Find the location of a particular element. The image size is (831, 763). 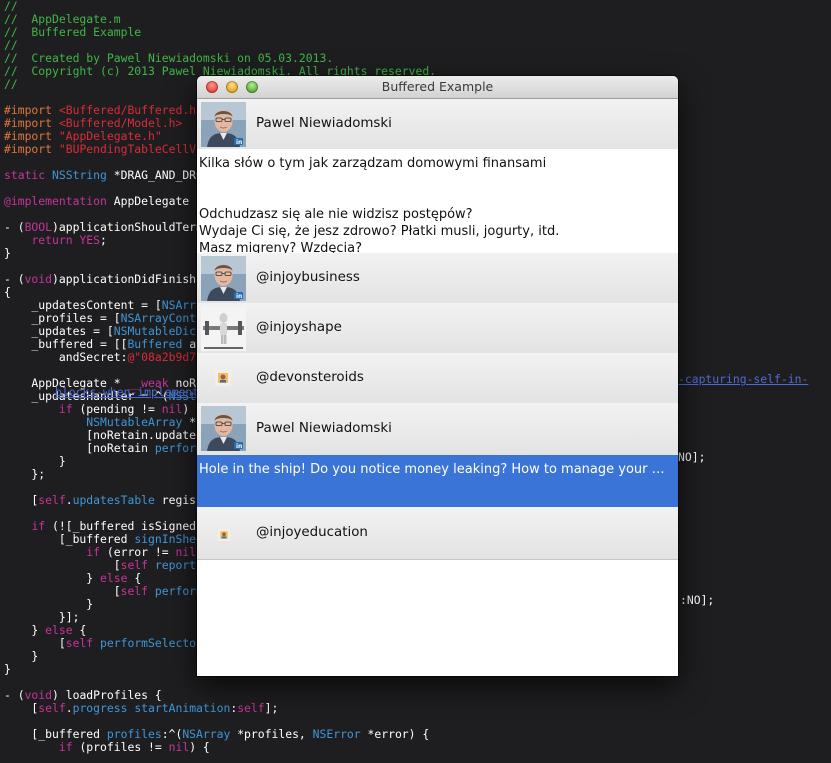

code-line: @implementation AppDelegate is located at coordinates (96, 201).